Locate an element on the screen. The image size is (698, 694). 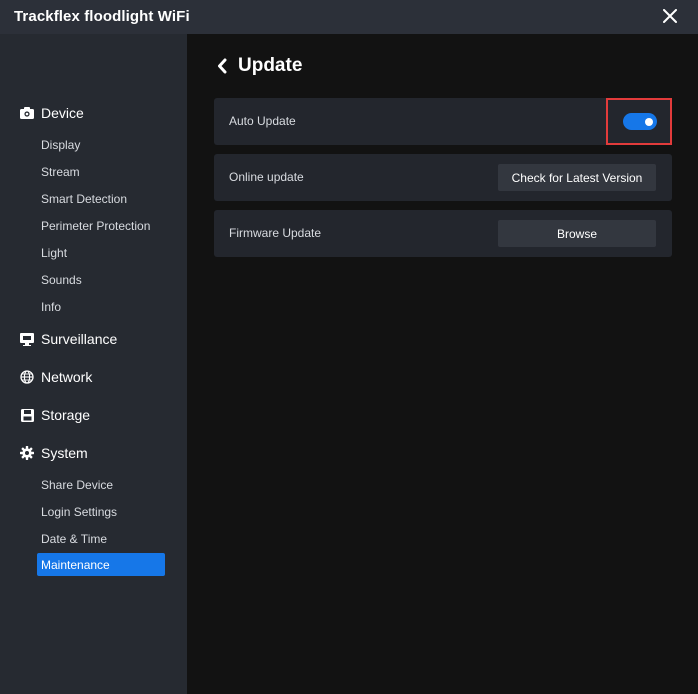
auto-update-label: Auto Update is located at coordinates (262, 121).